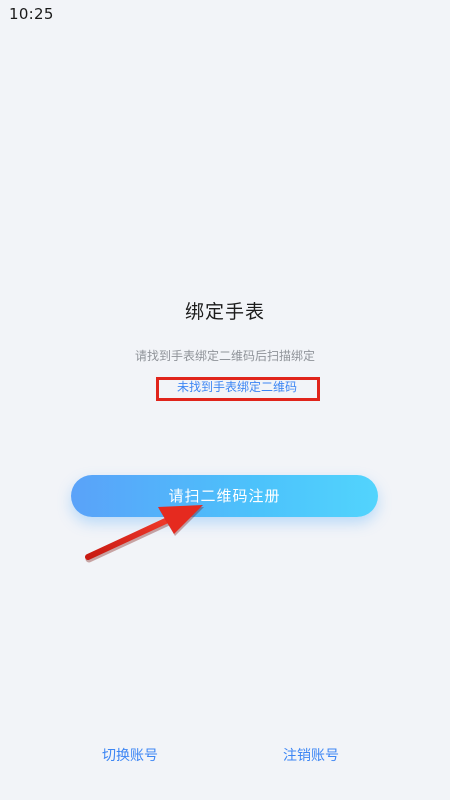  I want to click on annotation-arrow-icon, so click(144, 534).